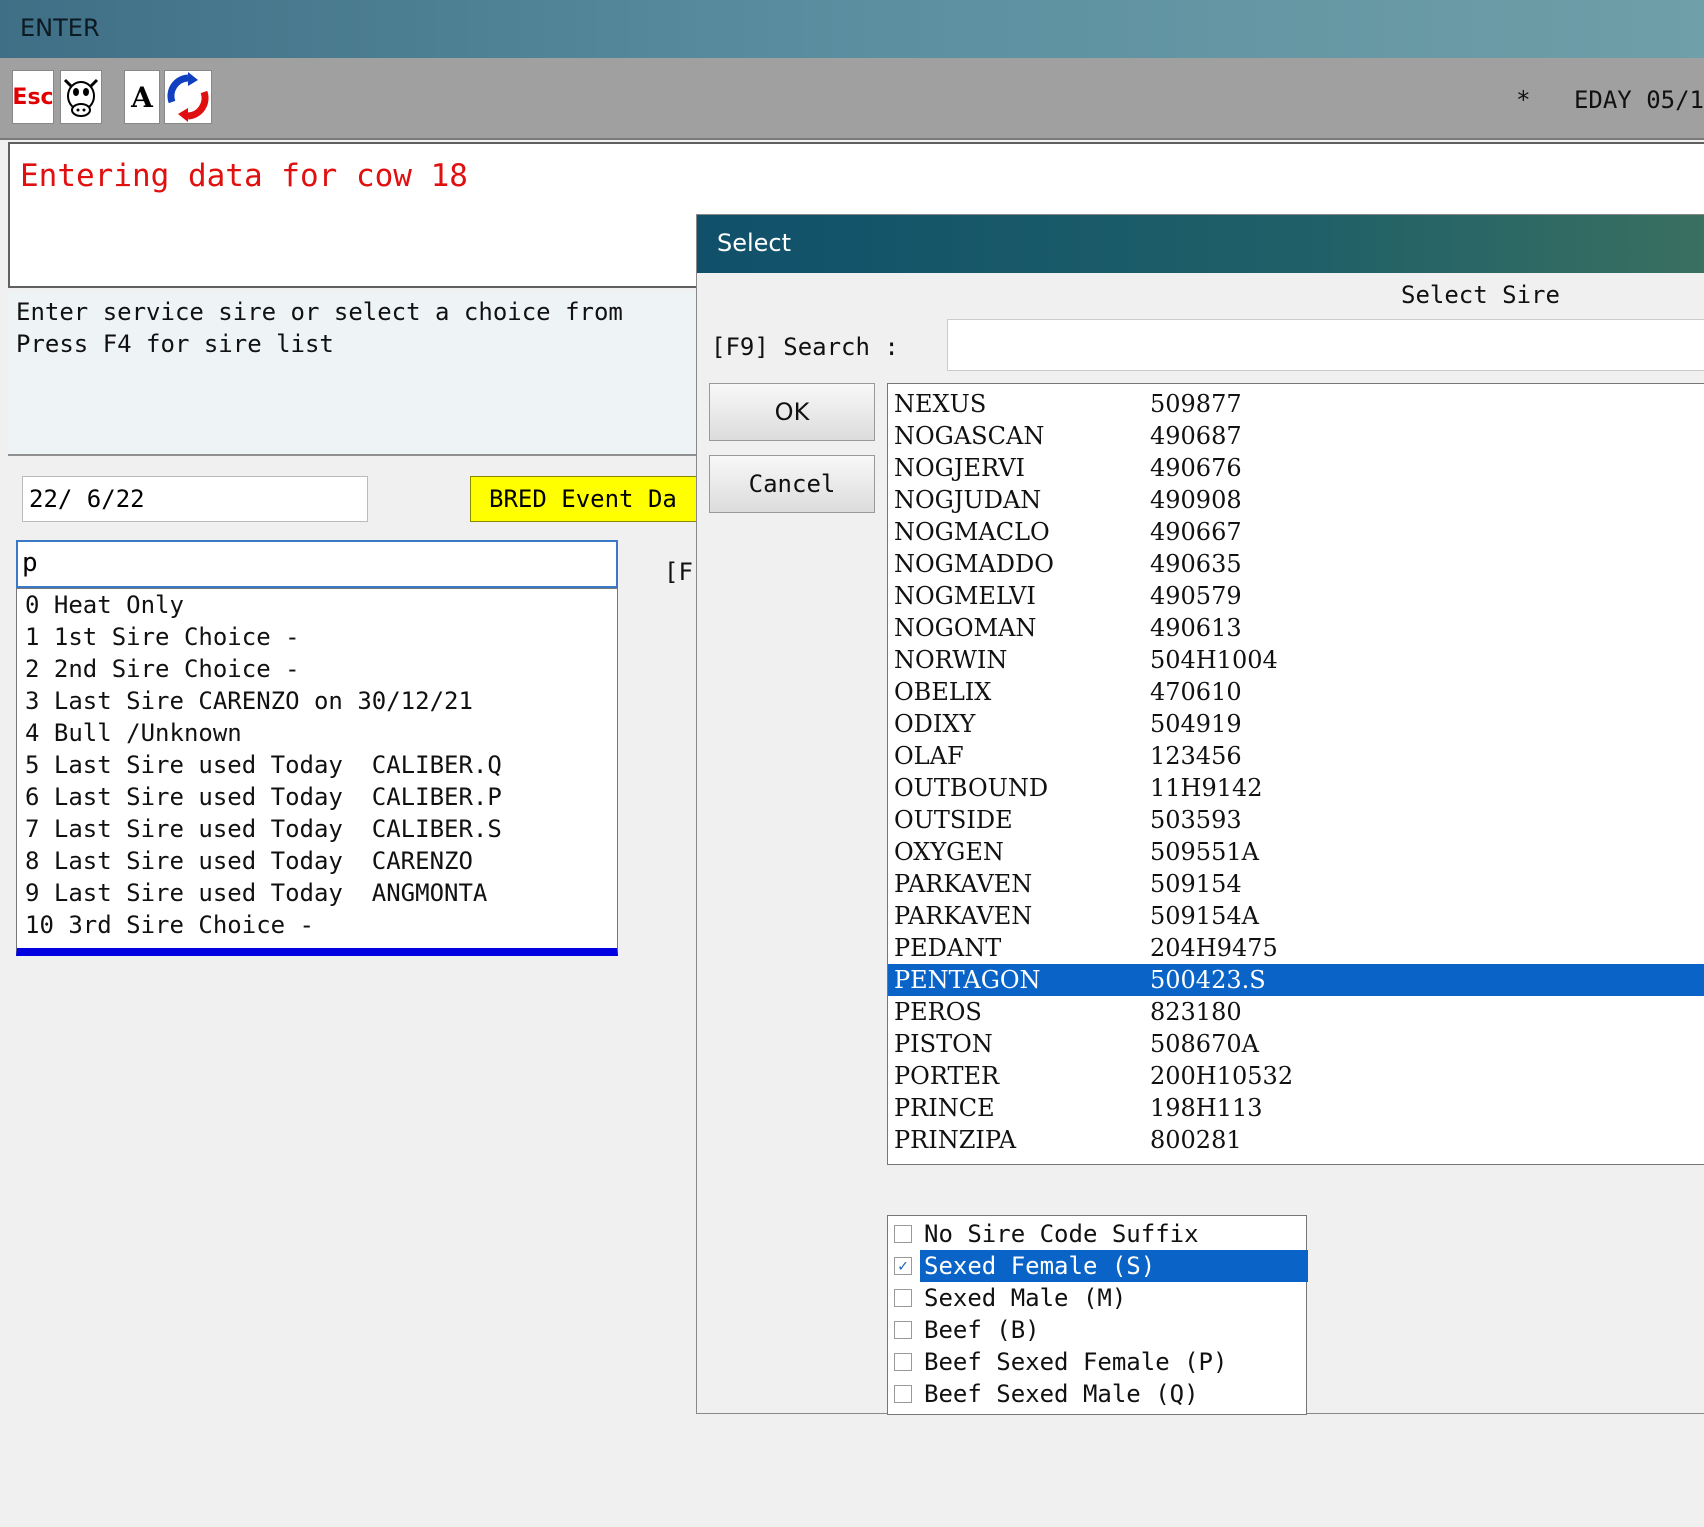 This screenshot has height=1527, width=1704. Describe the element at coordinates (1114, 1266) in the screenshot. I see `suffix-label: Sexed Female (S)` at that location.